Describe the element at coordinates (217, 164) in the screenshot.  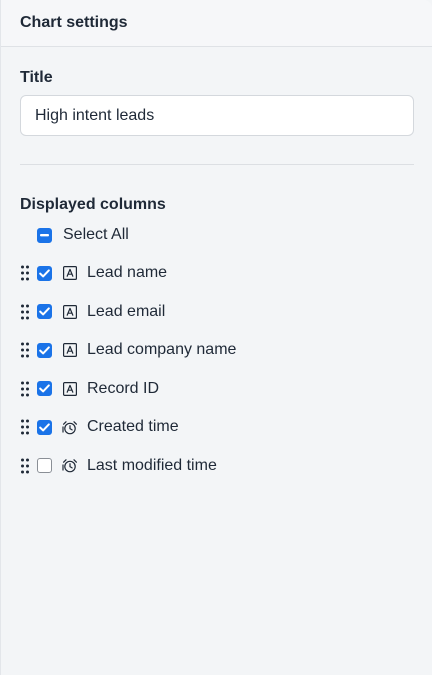
I see `section-divider` at that location.